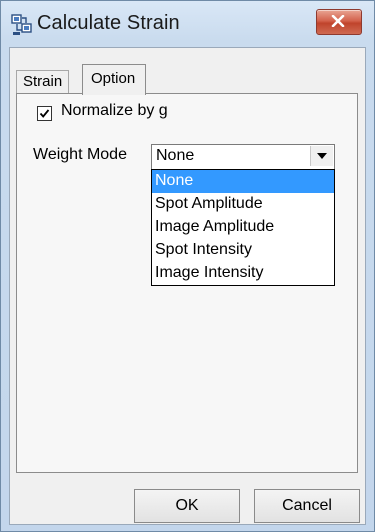 The image size is (375, 532). I want to click on checkmark-icon, so click(44, 113).